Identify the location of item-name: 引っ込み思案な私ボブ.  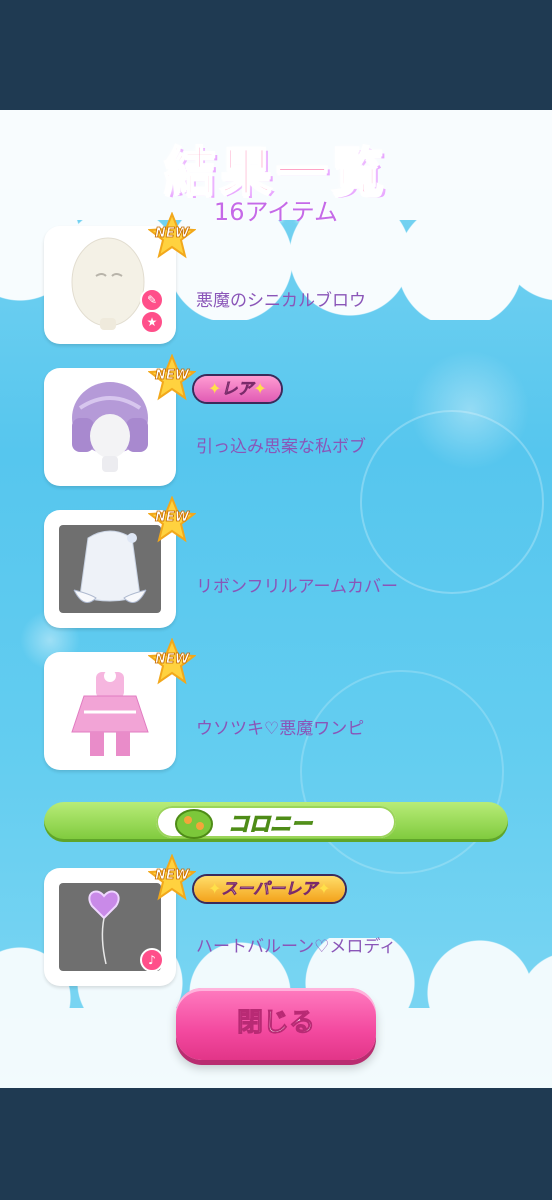
(281, 447).